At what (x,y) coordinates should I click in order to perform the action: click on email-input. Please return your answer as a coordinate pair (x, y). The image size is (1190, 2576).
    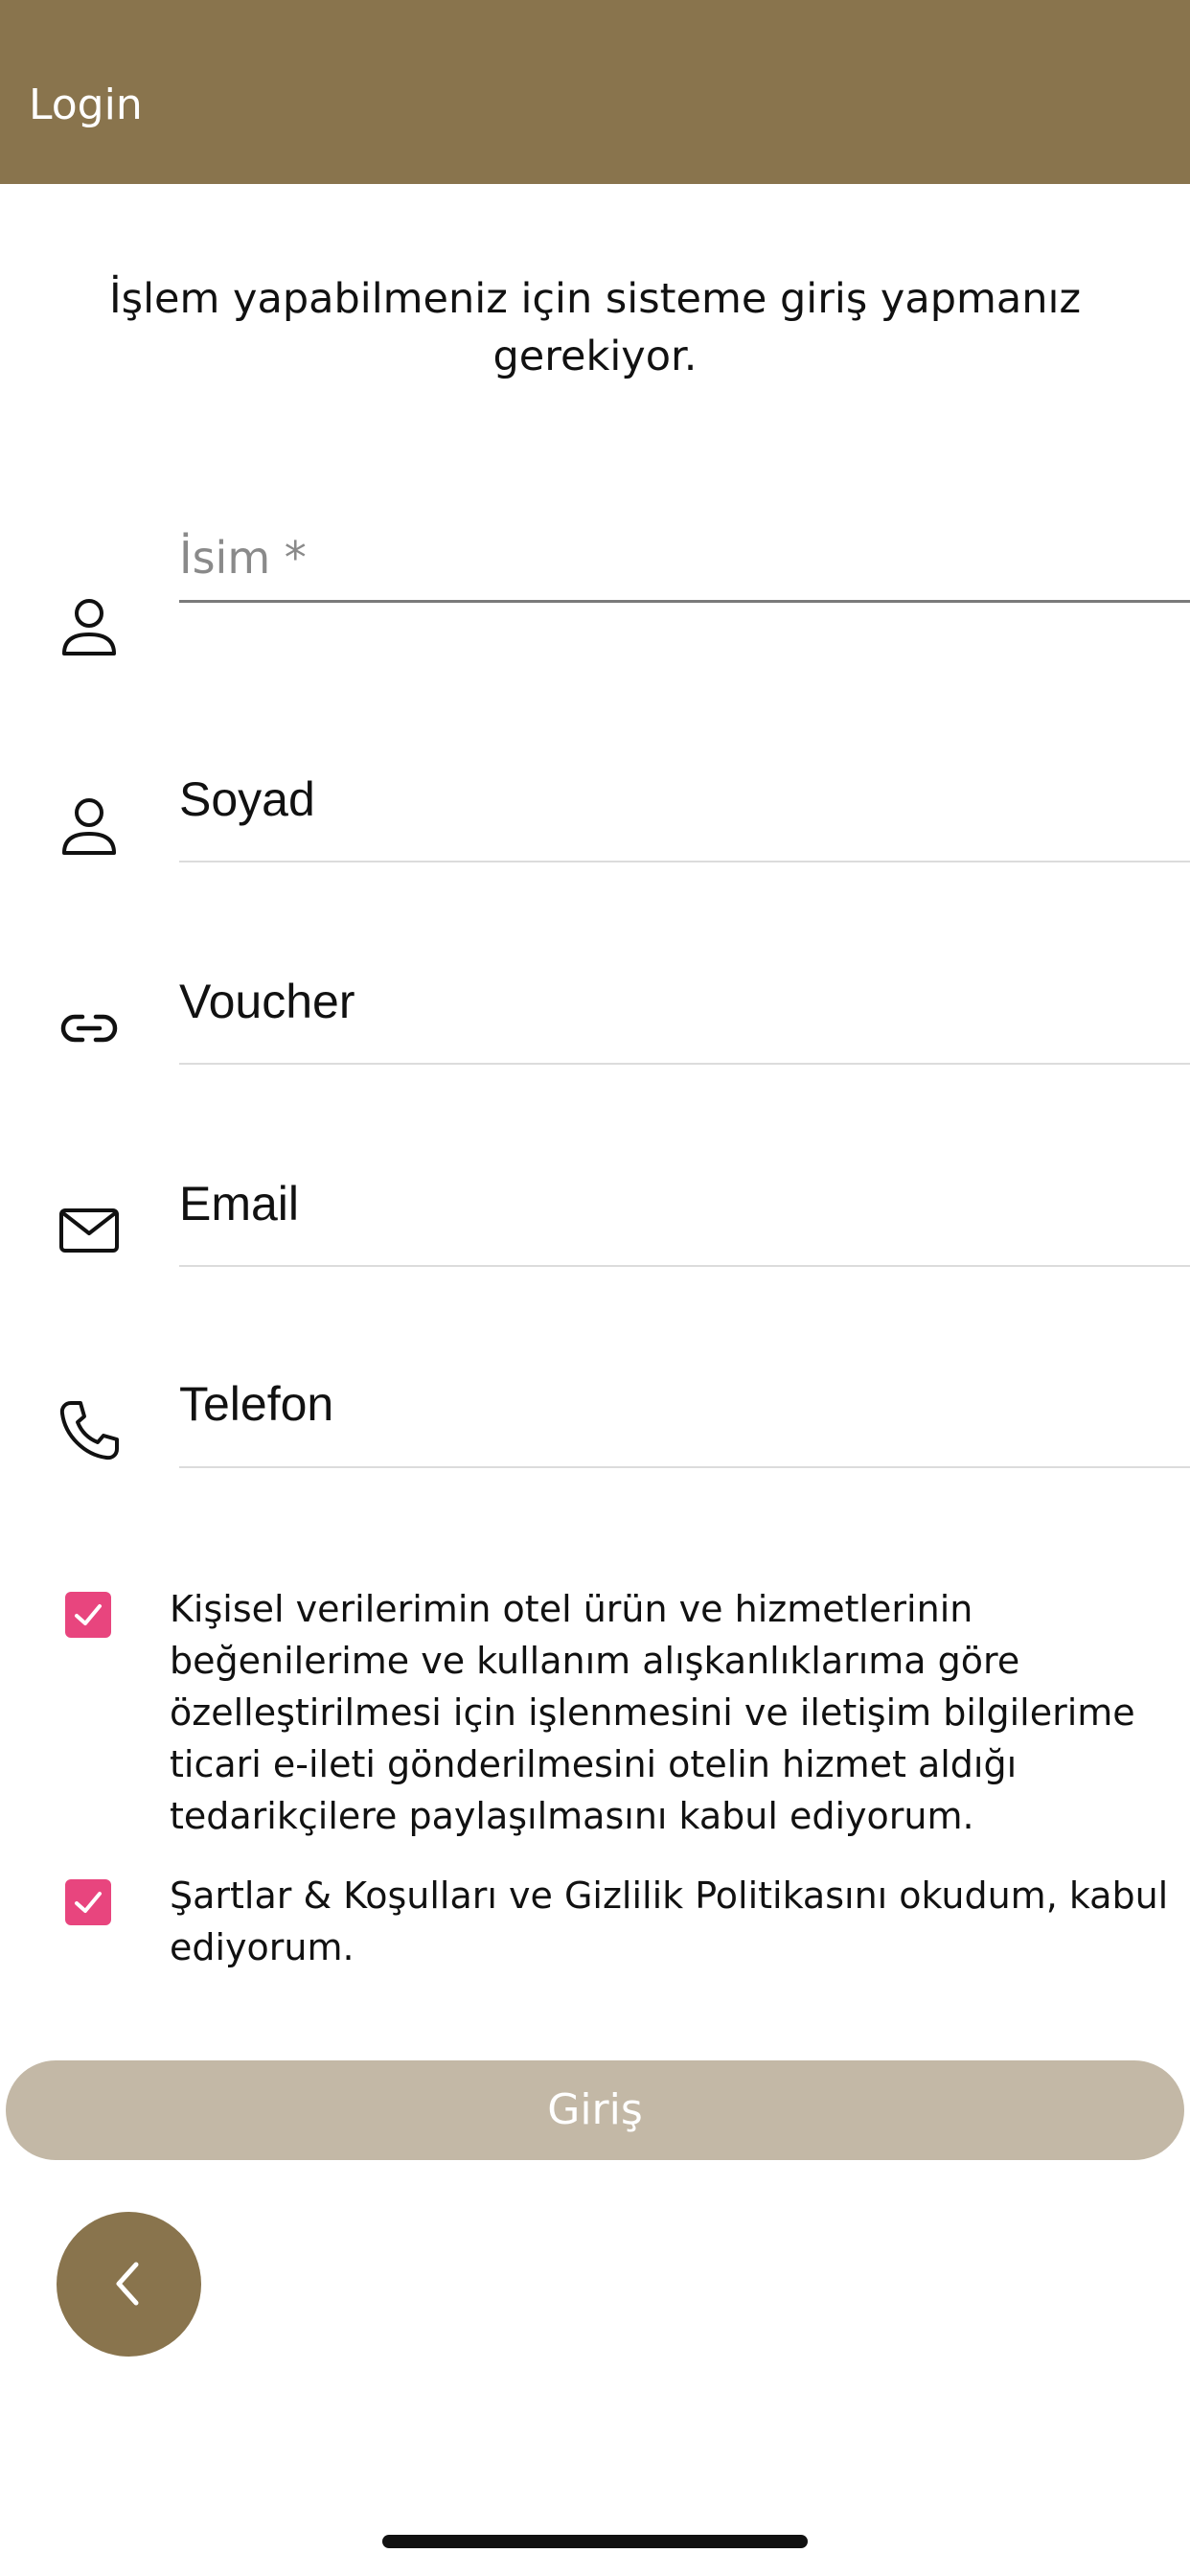
    Looking at the image, I should click on (684, 1203).